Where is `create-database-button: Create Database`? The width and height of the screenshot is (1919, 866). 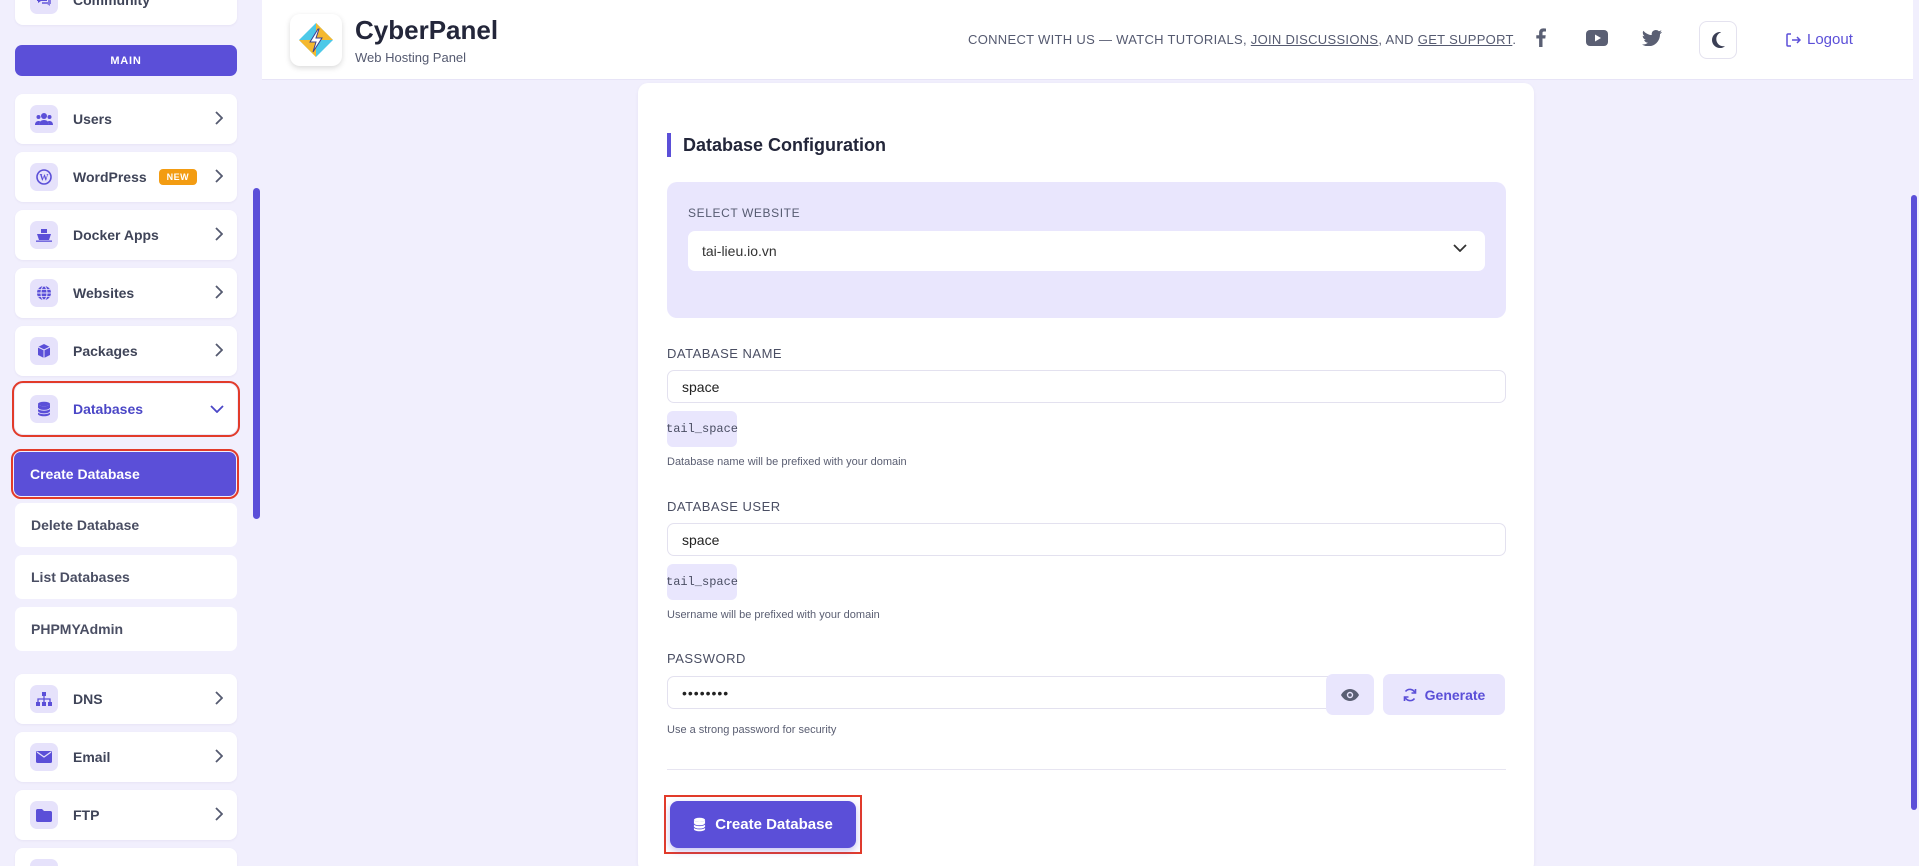
create-database-button: Create Database is located at coordinates (763, 824).